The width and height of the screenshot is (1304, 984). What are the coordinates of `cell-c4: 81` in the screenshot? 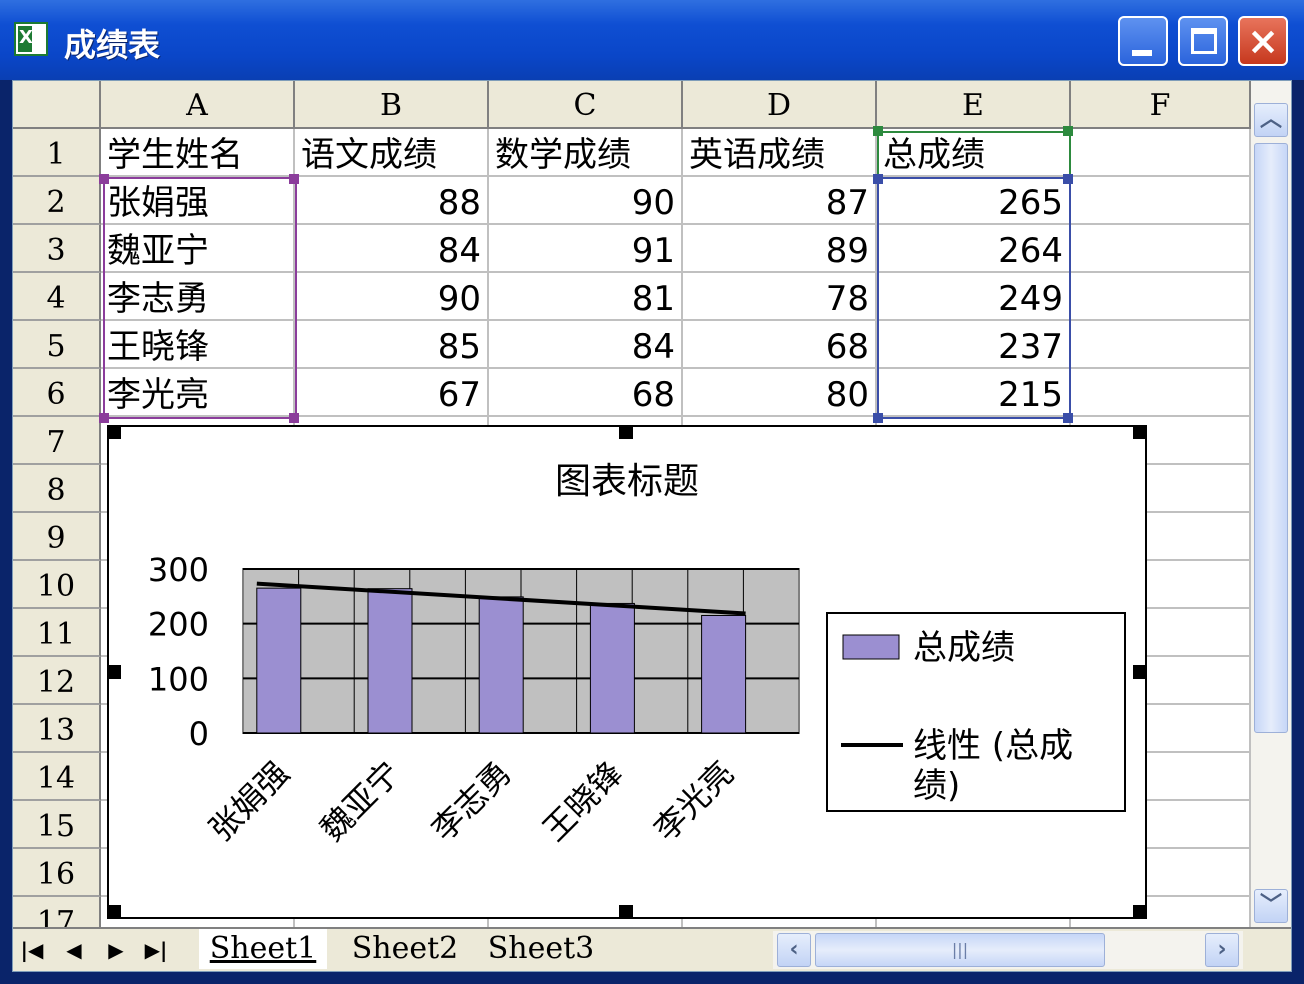 It's located at (586, 297).